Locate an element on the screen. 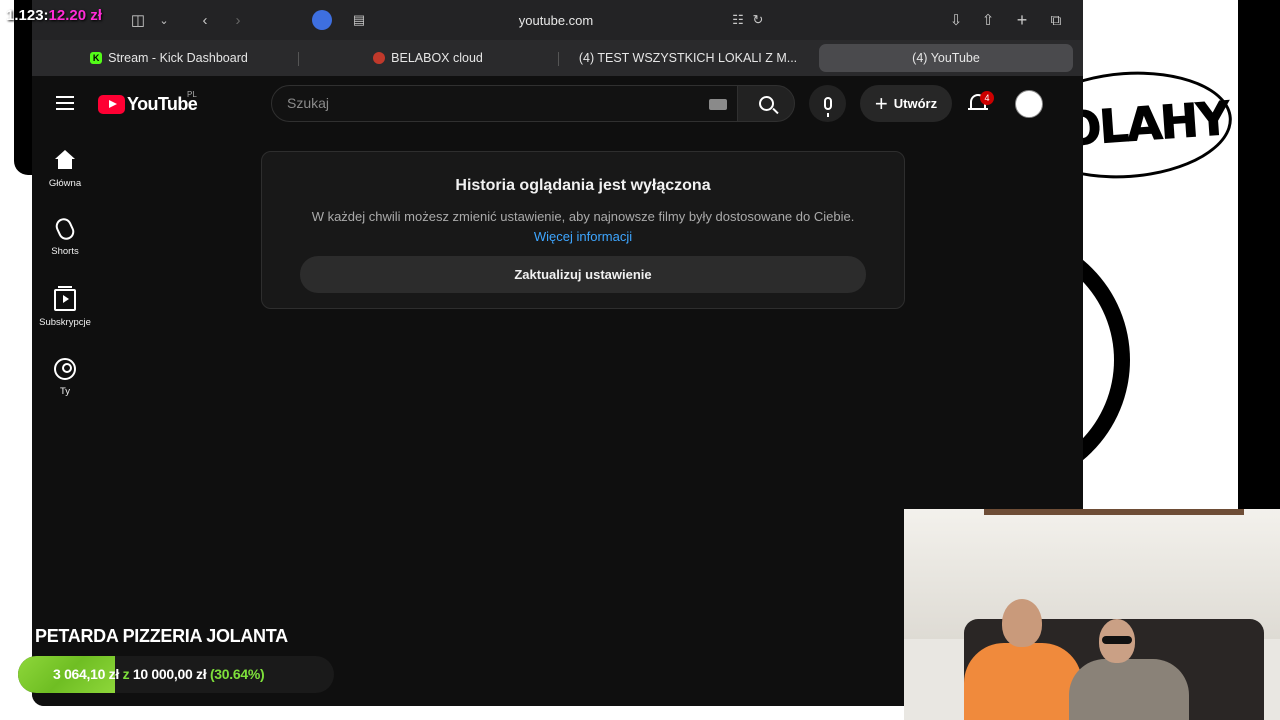 Image resolution: width=1280 pixels, height=720 pixels. sidebar-item-subscriptions: Subskrypcje is located at coordinates (65, 307).